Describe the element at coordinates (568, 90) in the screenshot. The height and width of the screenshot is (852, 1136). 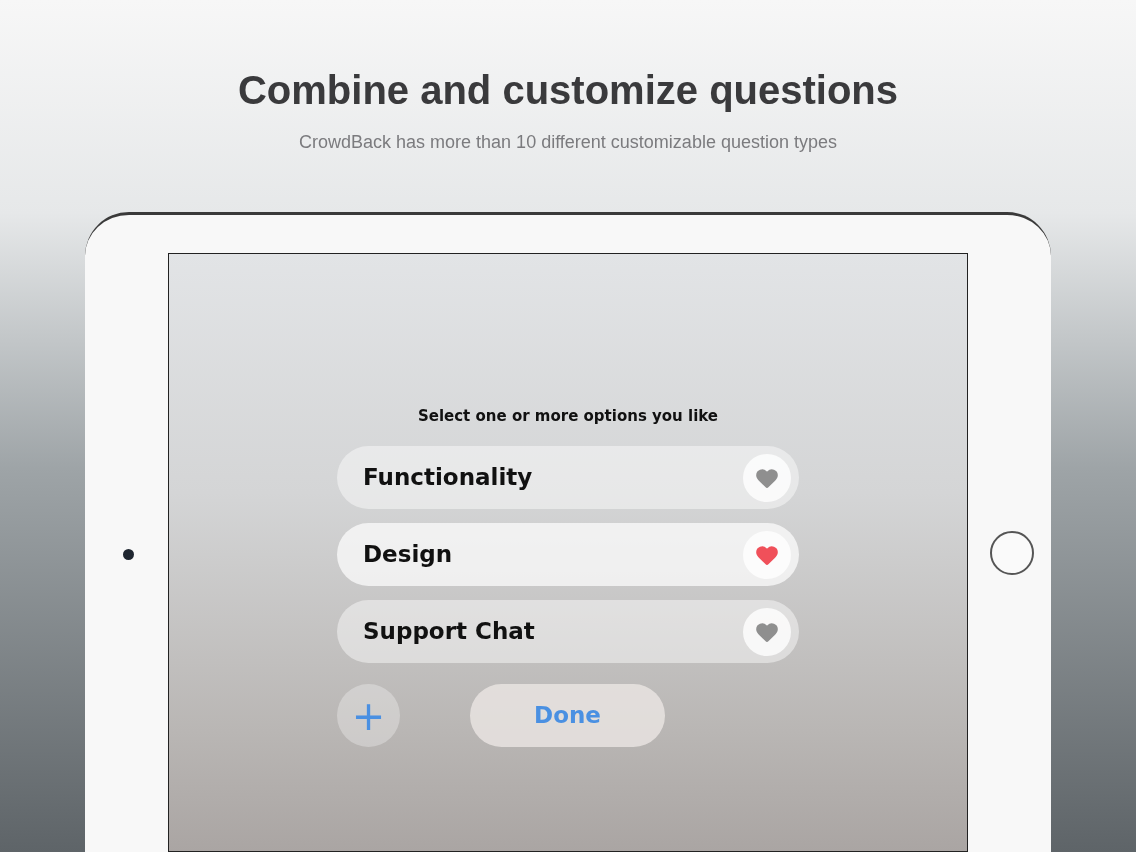
I see `headline: Combine and customize questions` at that location.